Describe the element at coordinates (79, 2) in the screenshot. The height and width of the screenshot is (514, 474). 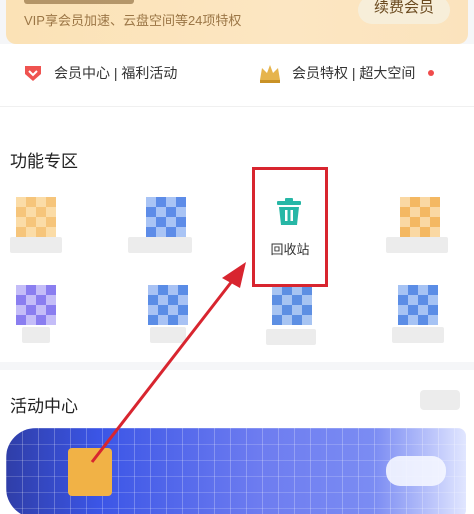
I see `vip-title-blurred` at that location.